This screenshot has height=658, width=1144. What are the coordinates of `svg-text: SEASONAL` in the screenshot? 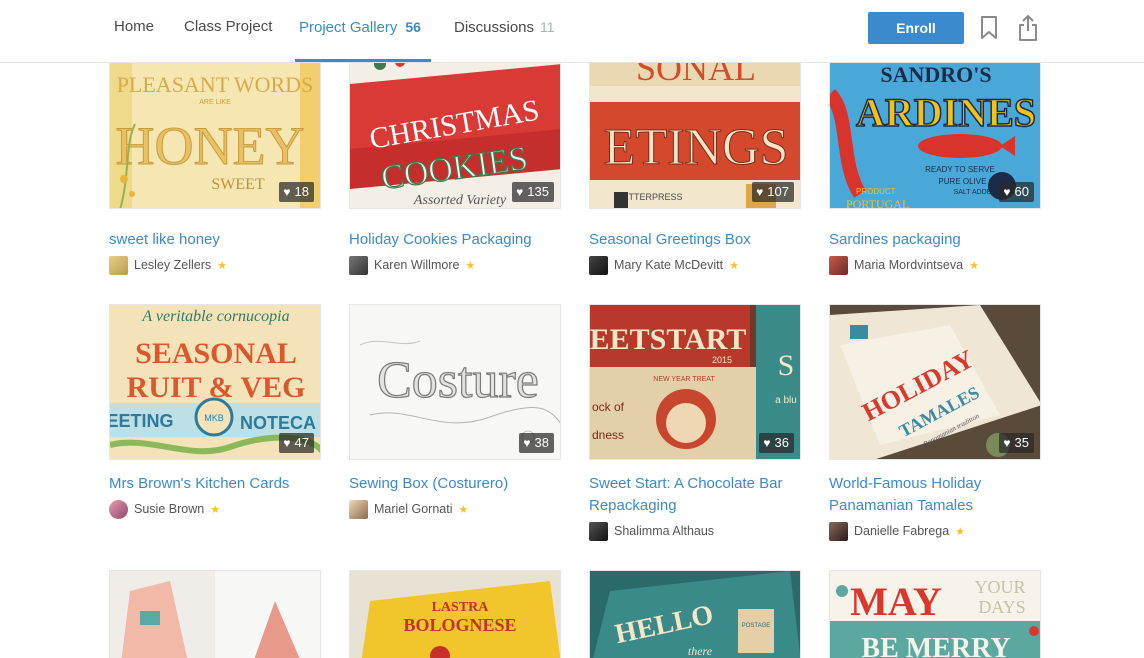 It's located at (216, 353).